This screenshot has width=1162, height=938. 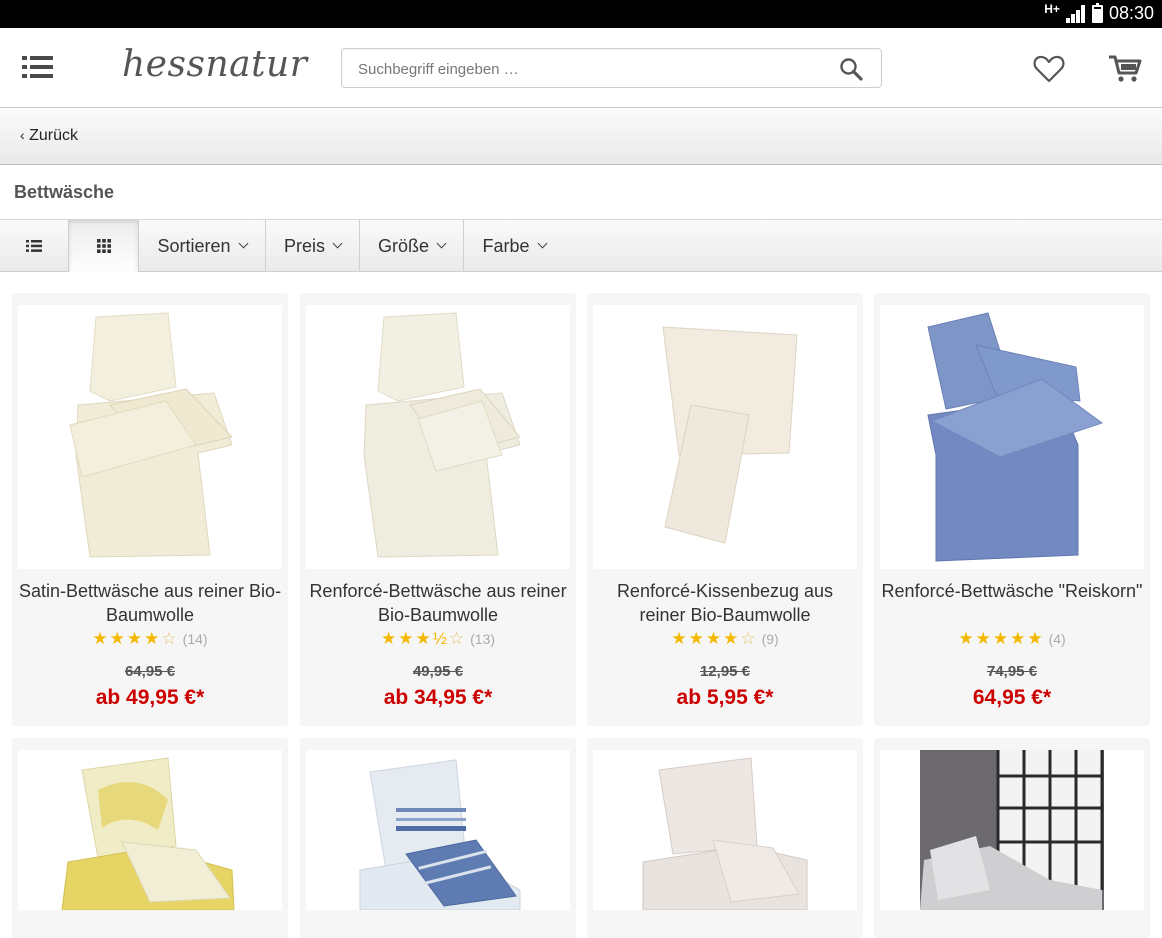 What do you see at coordinates (22, 135) in the screenshot?
I see `chevron-left-icon: ‹` at bounding box center [22, 135].